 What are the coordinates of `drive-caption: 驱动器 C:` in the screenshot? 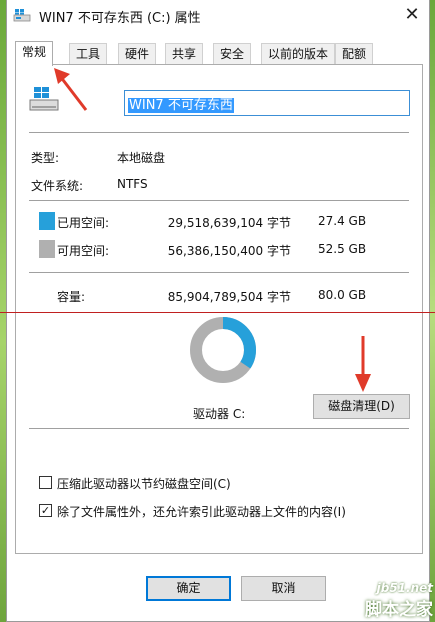 It's located at (219, 414).